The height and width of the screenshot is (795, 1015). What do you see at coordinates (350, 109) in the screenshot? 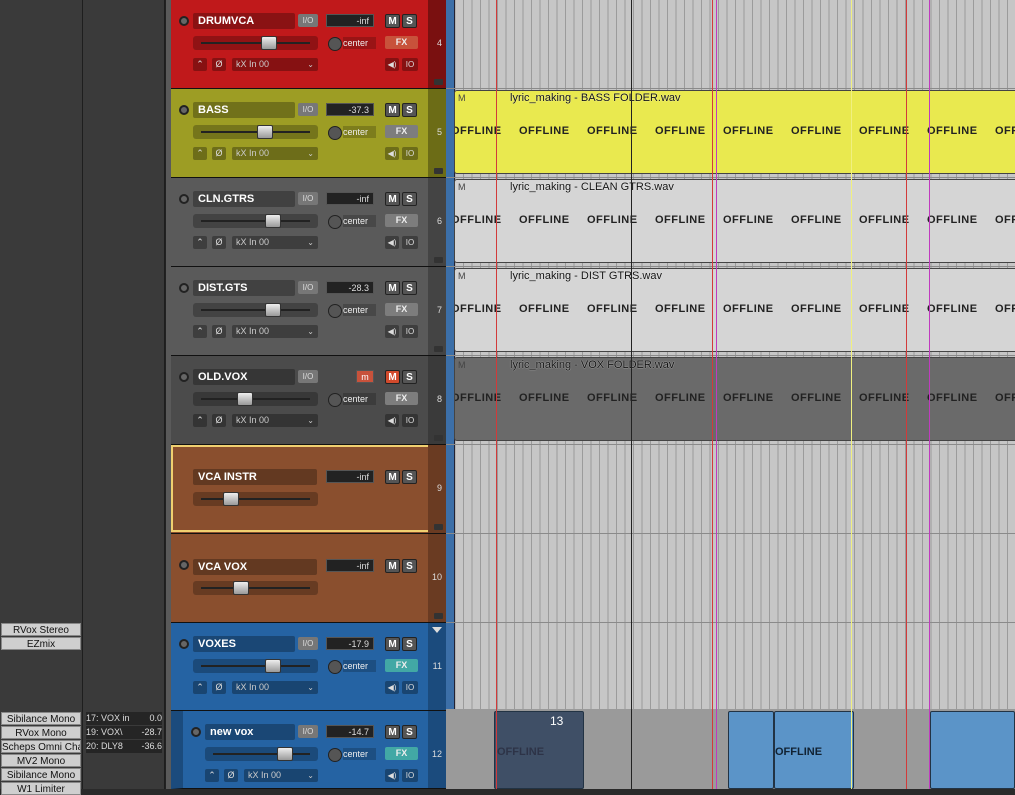
I see `volume-readout: -37.3` at bounding box center [350, 109].